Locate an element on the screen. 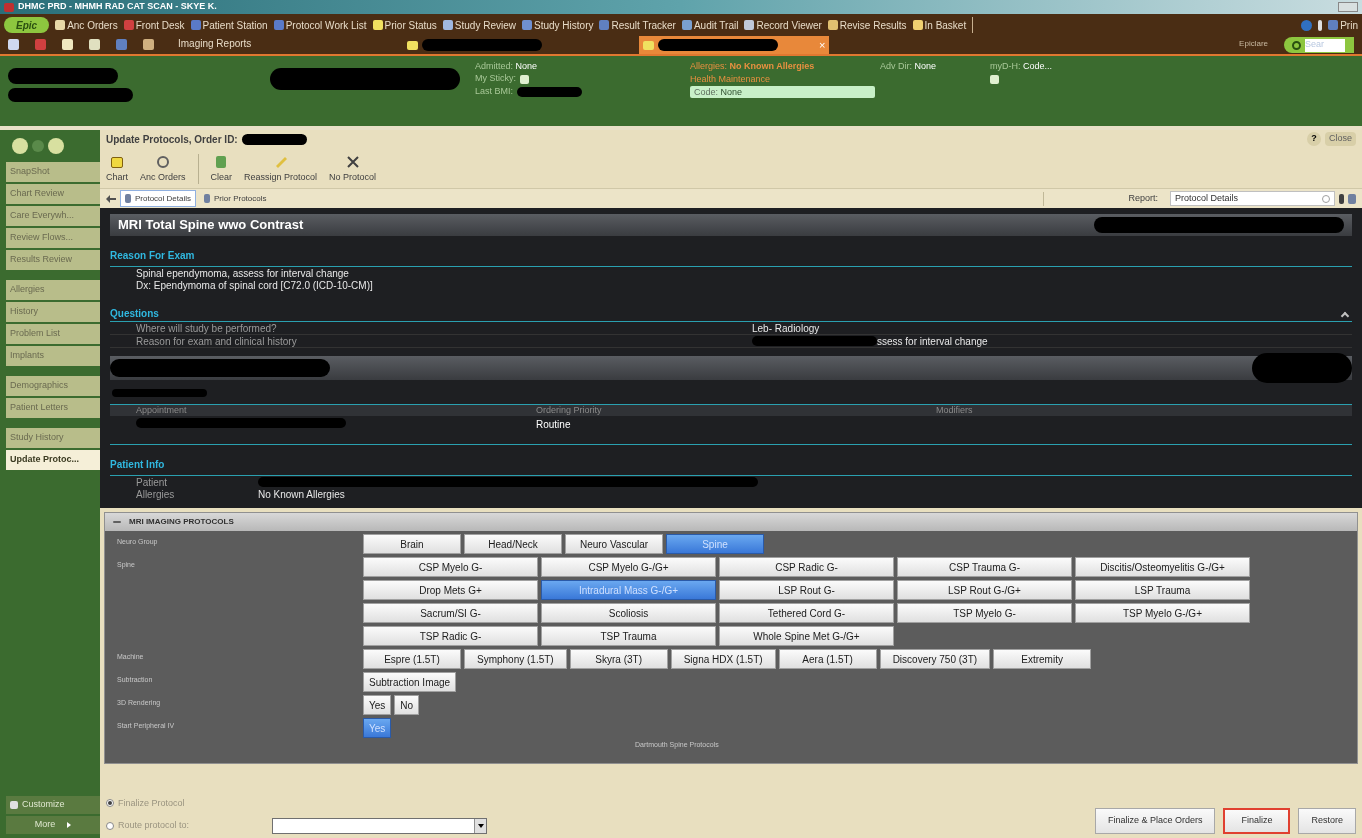 This screenshot has width=1362, height=838. section-heading: Questions is located at coordinates (134, 314).